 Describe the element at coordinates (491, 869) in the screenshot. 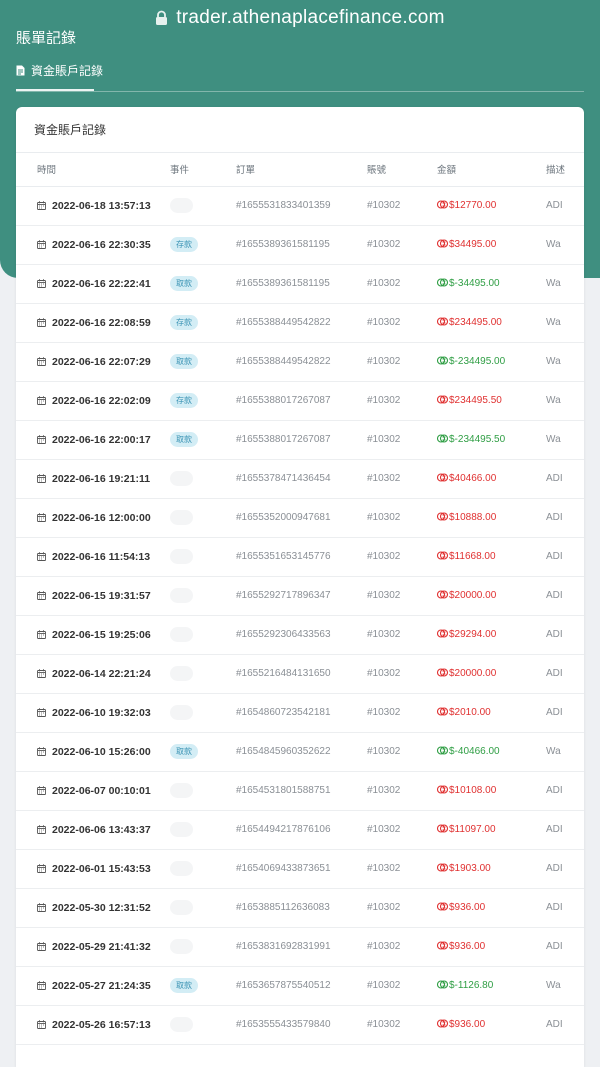

I see `cell-amount: $1903.00` at that location.